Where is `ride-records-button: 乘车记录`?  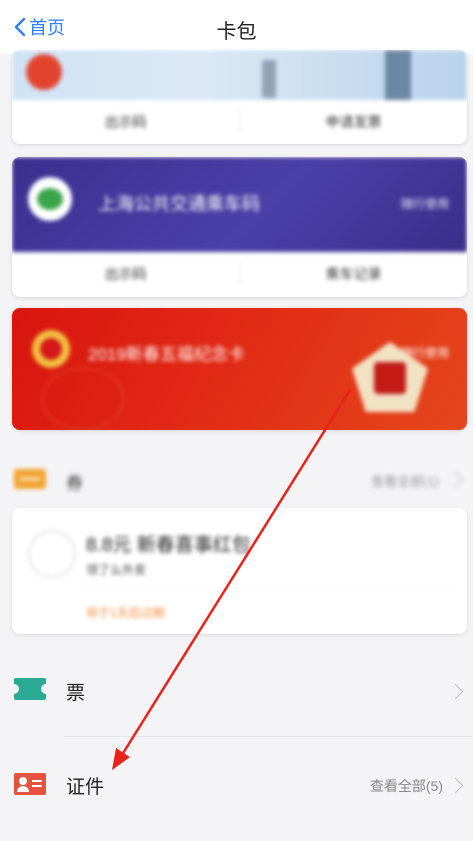 ride-records-button: 乘车记录 is located at coordinates (353, 274).